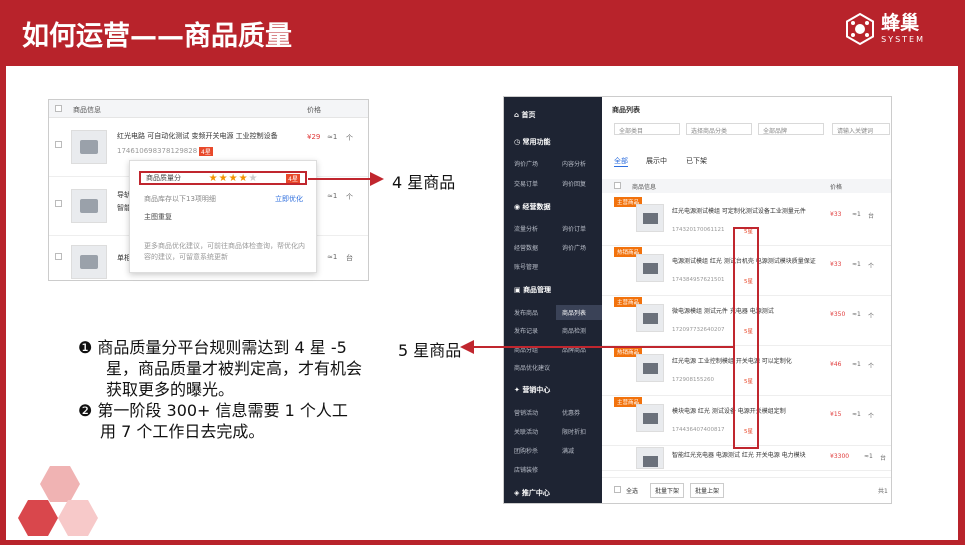 The width and height of the screenshot is (965, 545). Describe the element at coordinates (860, 29) in the screenshot. I see `honeycomb-logo-icon` at that location.